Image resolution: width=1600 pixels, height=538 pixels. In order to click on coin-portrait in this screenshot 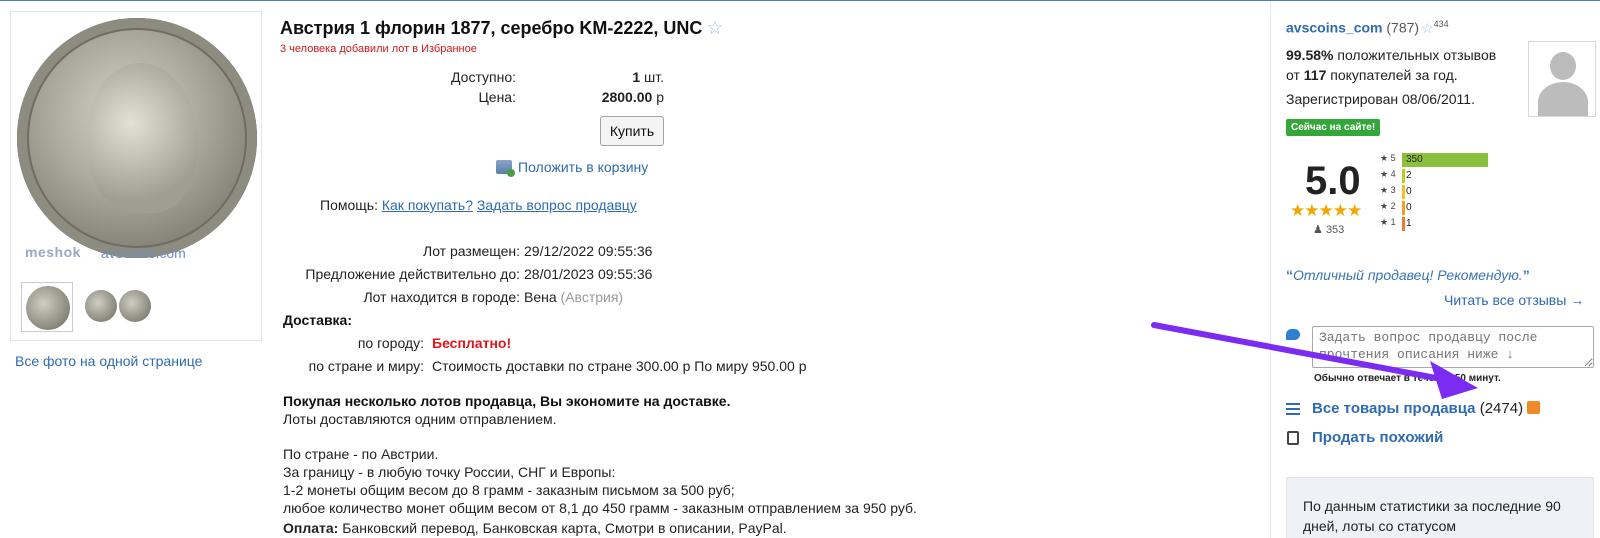, I will do `click(142, 138)`.